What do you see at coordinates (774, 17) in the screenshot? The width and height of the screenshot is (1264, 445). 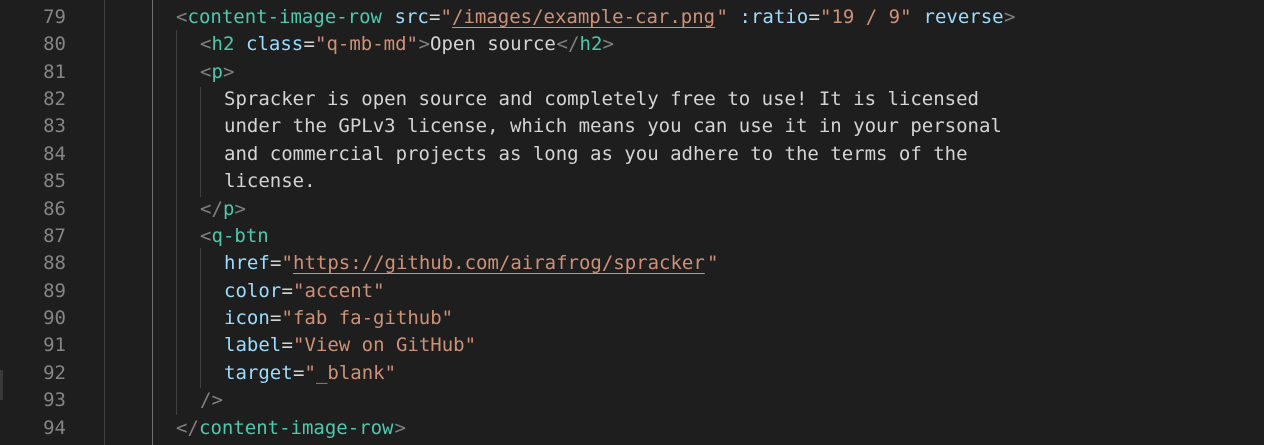 I see `code-token: :ratio` at bounding box center [774, 17].